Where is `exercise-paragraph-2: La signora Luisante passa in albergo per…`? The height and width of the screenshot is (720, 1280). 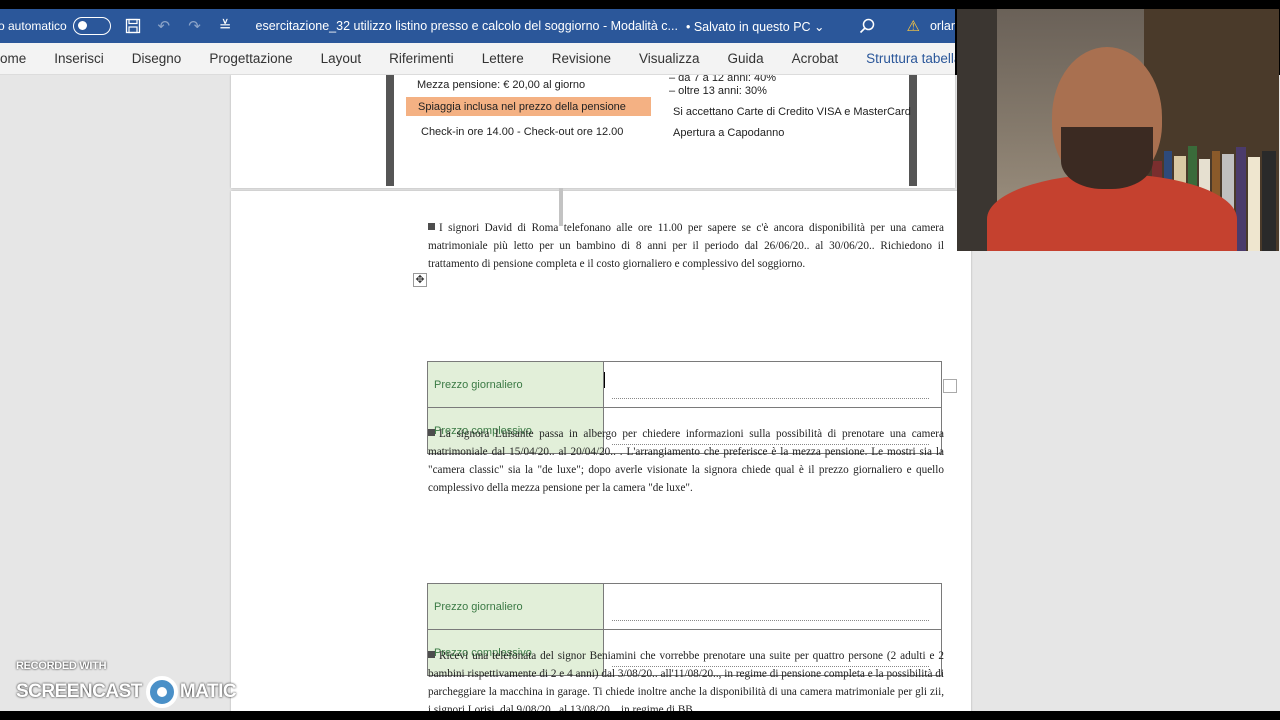 exercise-paragraph-2: La signora Luisante passa in albergo per… is located at coordinates (686, 461).